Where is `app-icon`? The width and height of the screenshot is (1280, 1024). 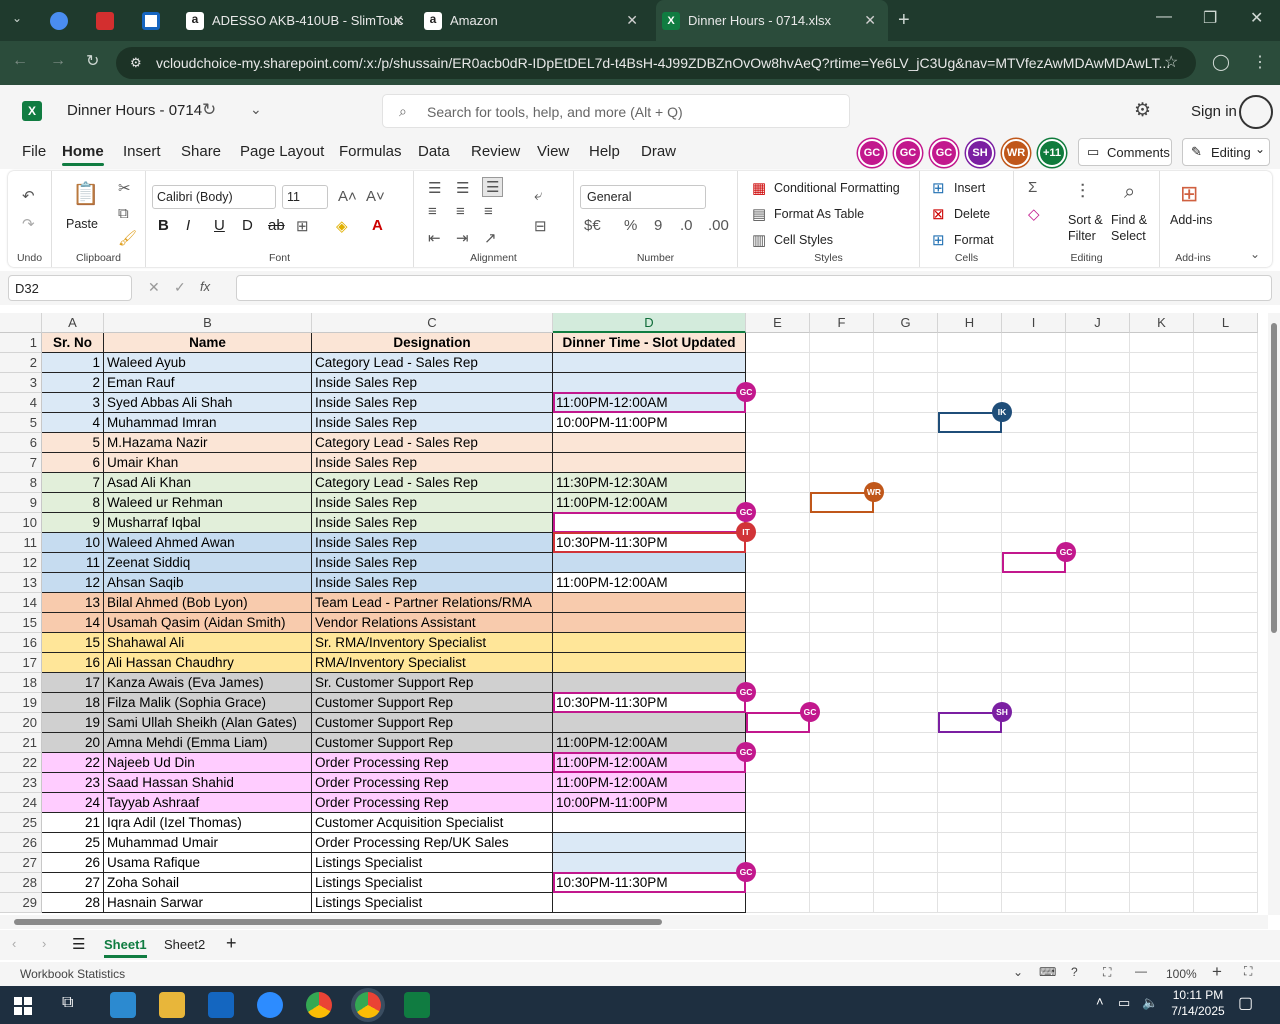 app-icon is located at coordinates (123, 1005).